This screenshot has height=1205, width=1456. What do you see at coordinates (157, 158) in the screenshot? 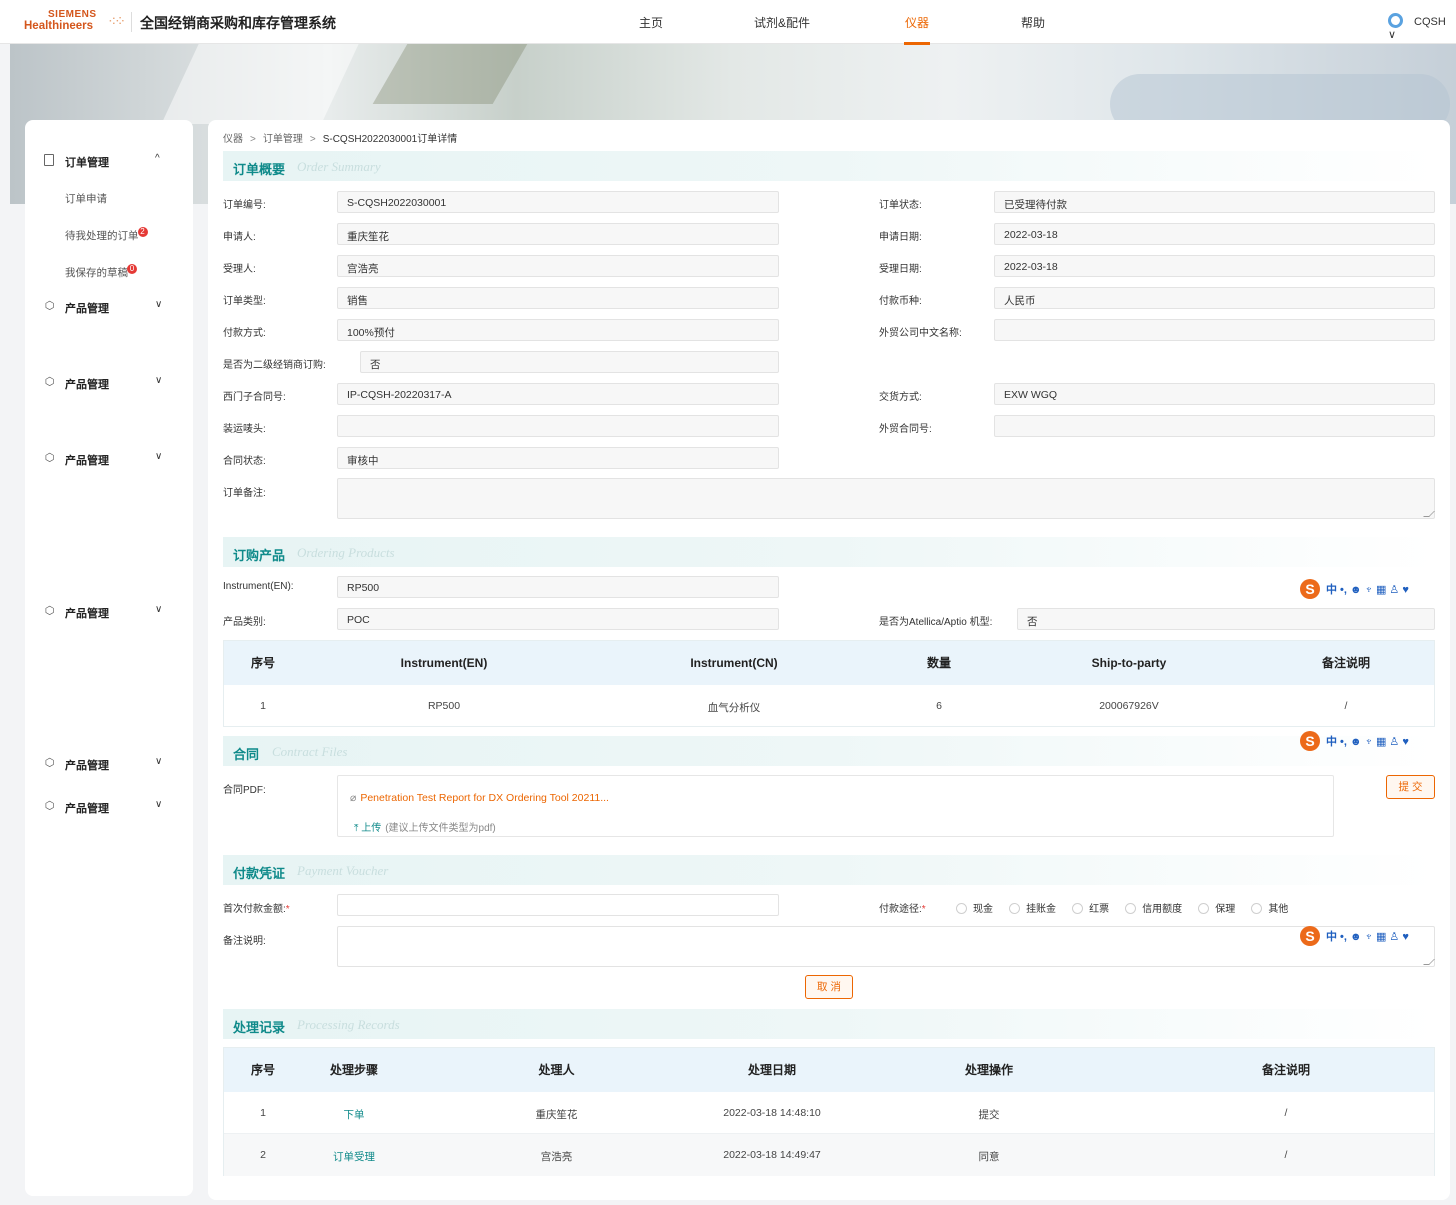
I see `chevron-up-icon: ^` at bounding box center [157, 158].